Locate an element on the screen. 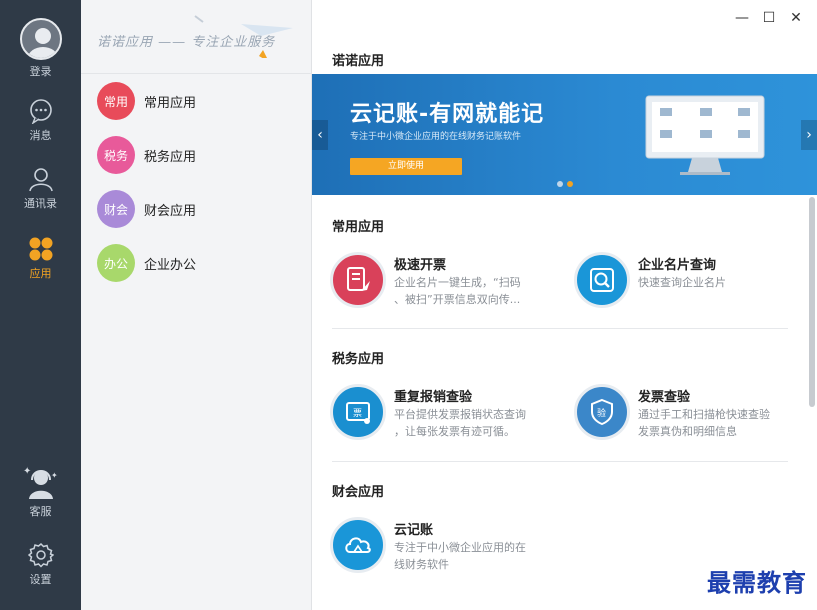  category-badge: 财会 is located at coordinates (116, 209).